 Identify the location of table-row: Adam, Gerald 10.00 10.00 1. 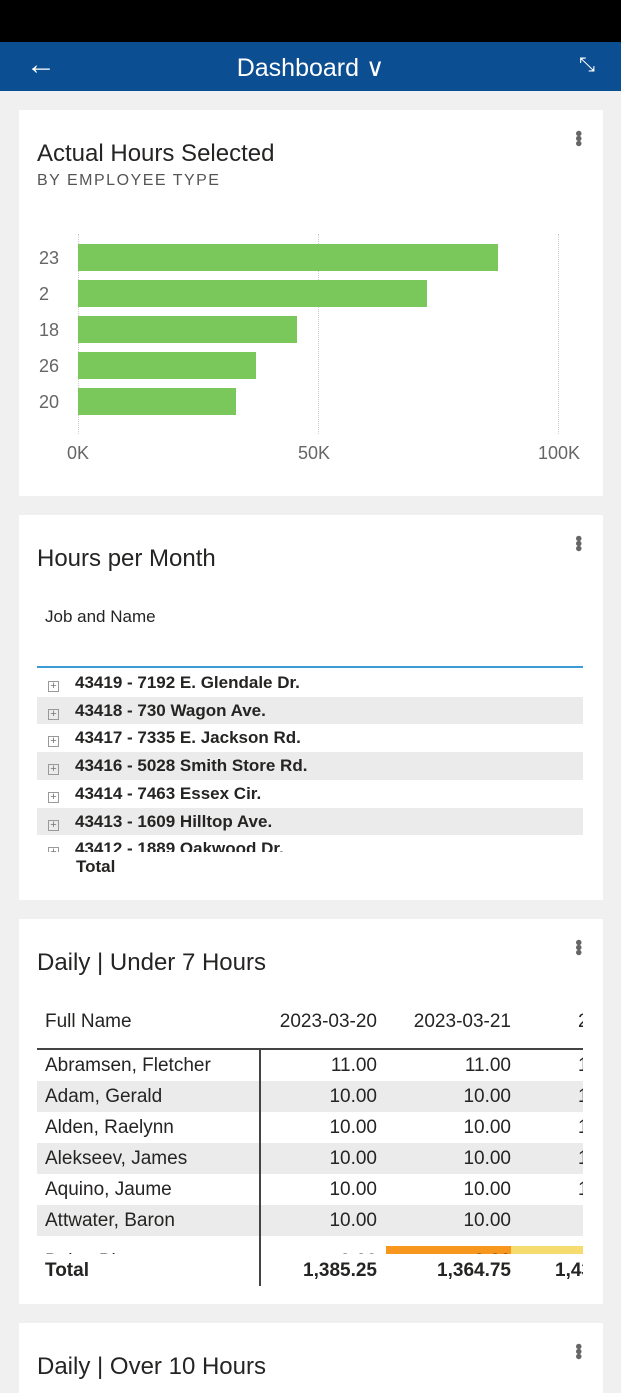
(310, 1096).